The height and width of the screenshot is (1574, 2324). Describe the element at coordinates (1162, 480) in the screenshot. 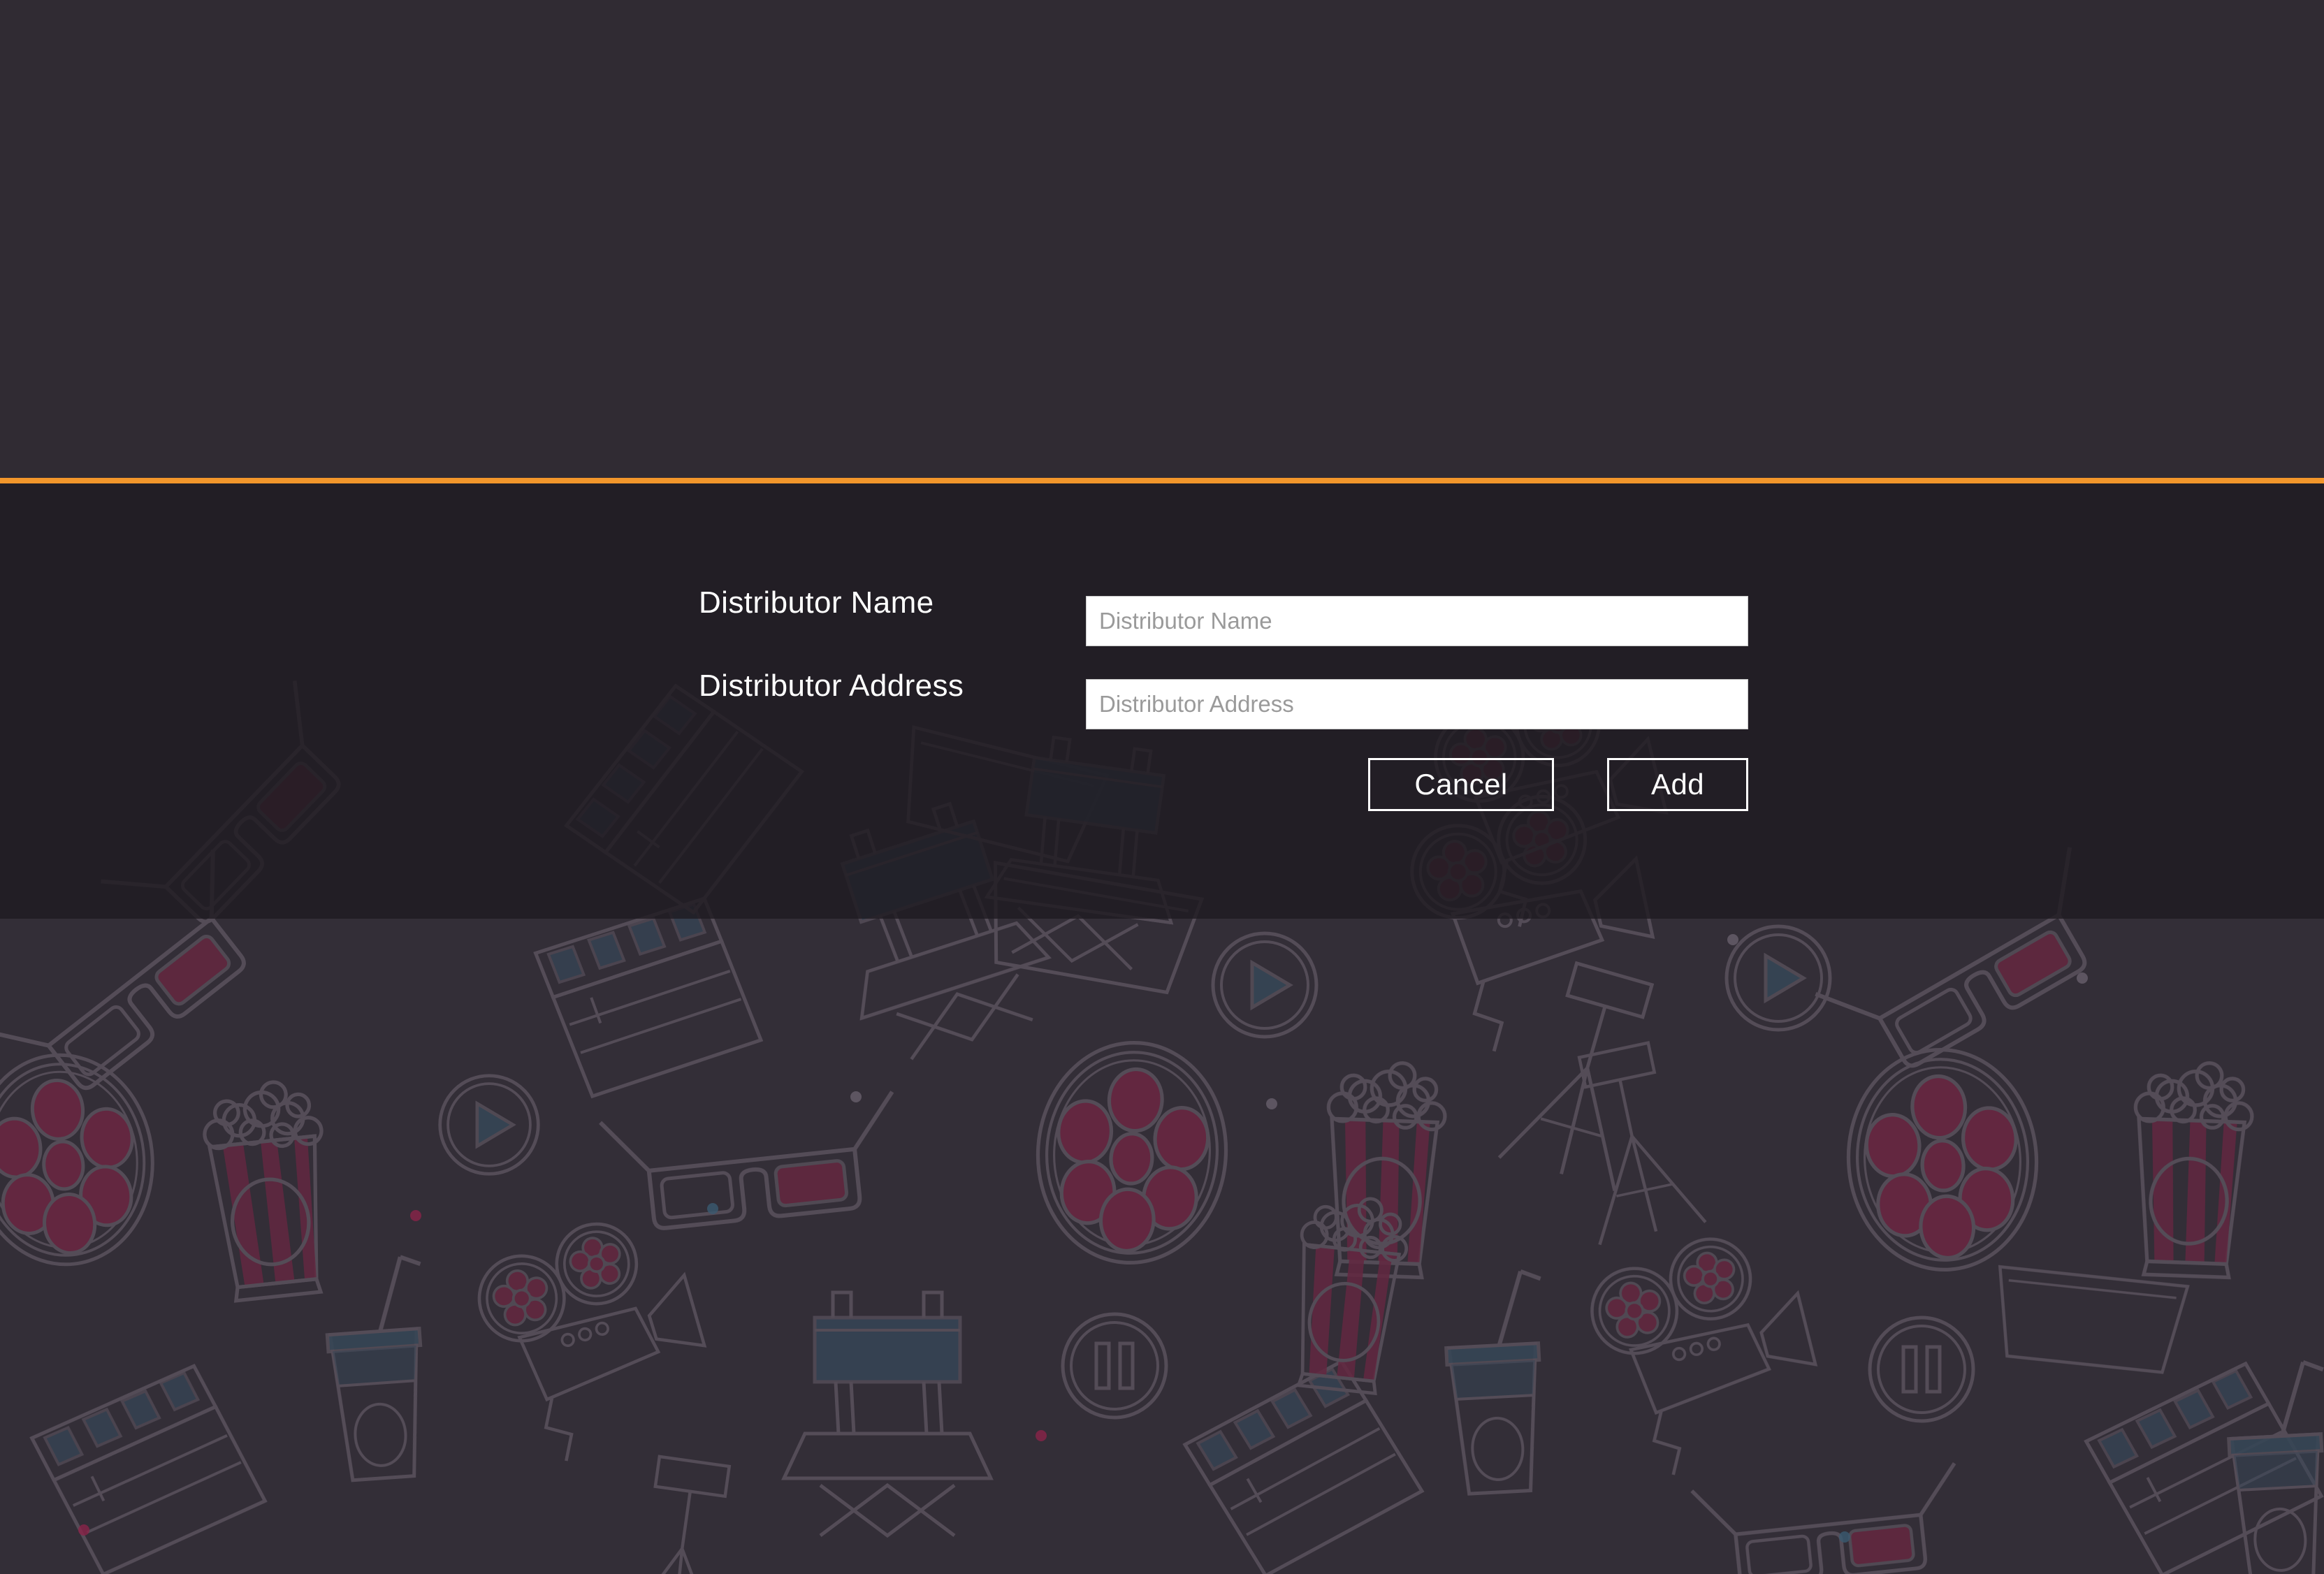

I see `orange-accent-rule` at that location.